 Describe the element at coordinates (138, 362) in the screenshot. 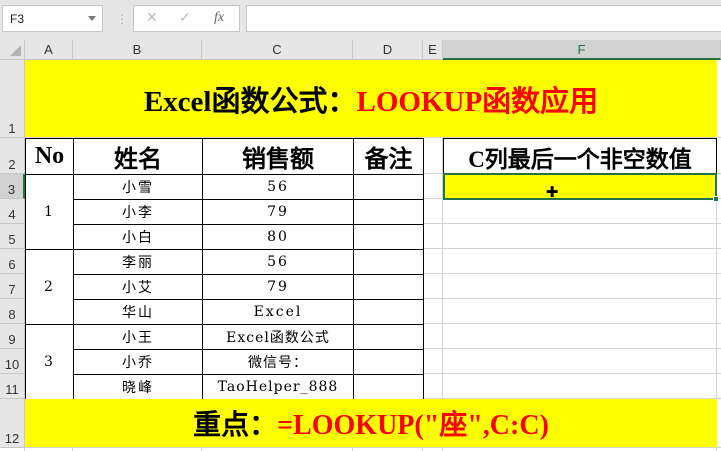

I see `name-cell: 小乔` at that location.